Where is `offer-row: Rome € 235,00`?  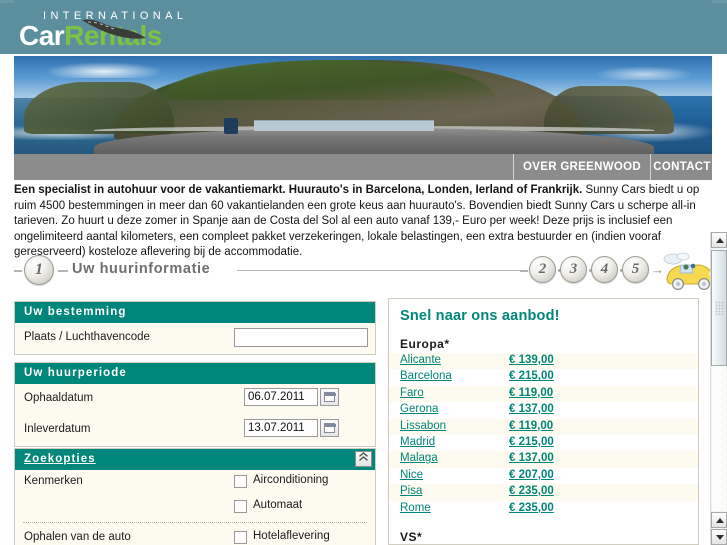
offer-row: Rome € 235,00 is located at coordinates (543, 509).